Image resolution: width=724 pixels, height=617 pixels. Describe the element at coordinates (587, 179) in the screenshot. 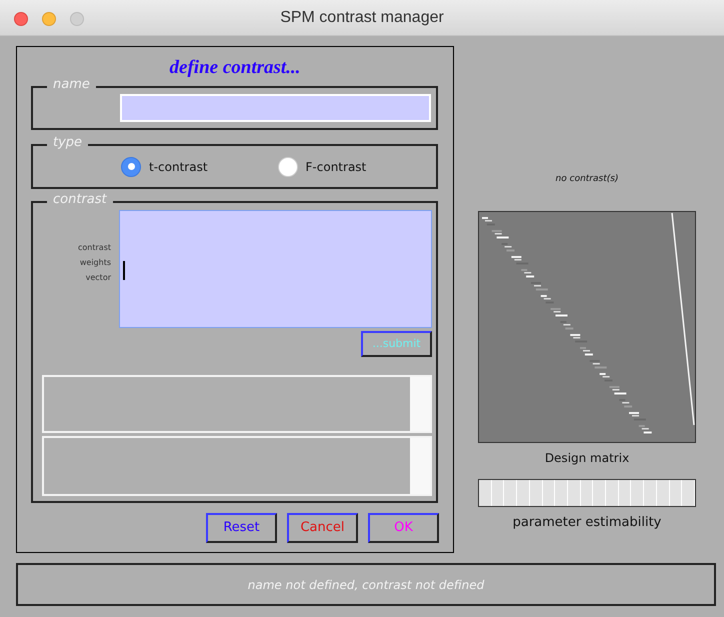

I see `contrast-caption: no contrast(s)` at that location.